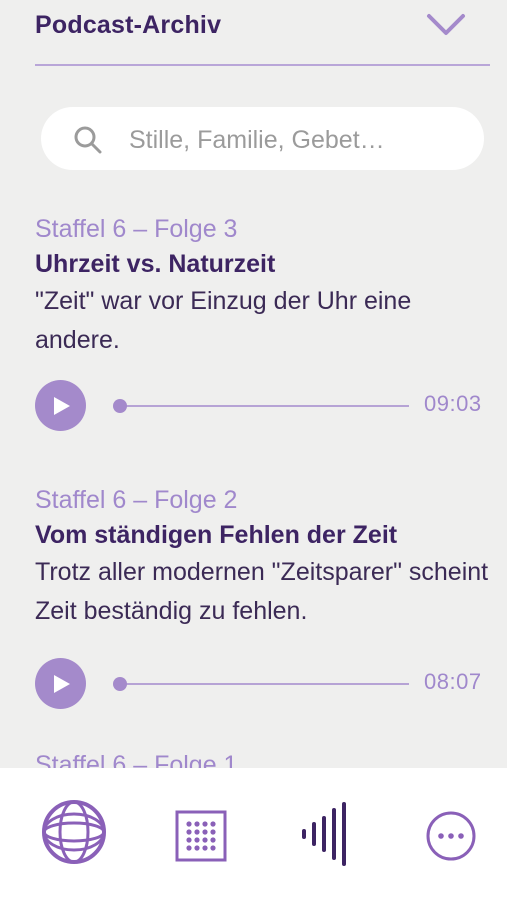 Image resolution: width=507 pixels, height=900 pixels. I want to click on chevron-down-icon, so click(446, 25).